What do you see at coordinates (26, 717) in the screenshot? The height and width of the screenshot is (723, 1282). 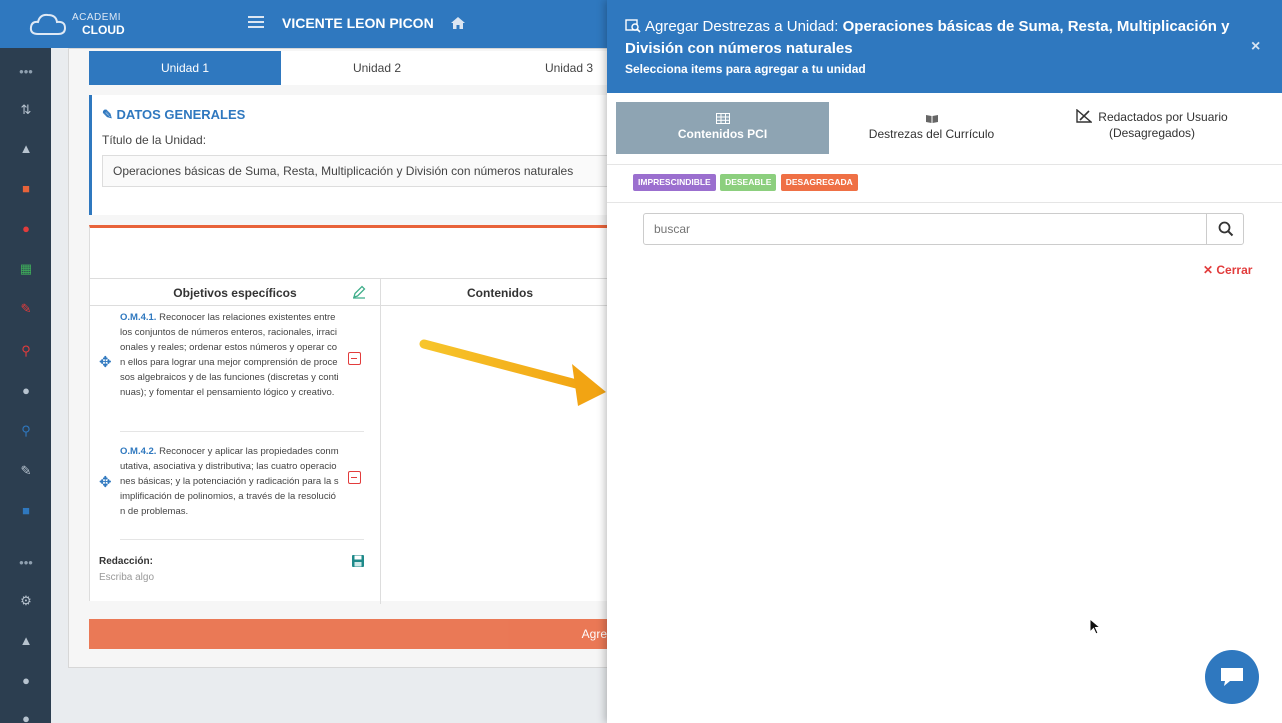 I see `group-icon: ●` at bounding box center [26, 717].